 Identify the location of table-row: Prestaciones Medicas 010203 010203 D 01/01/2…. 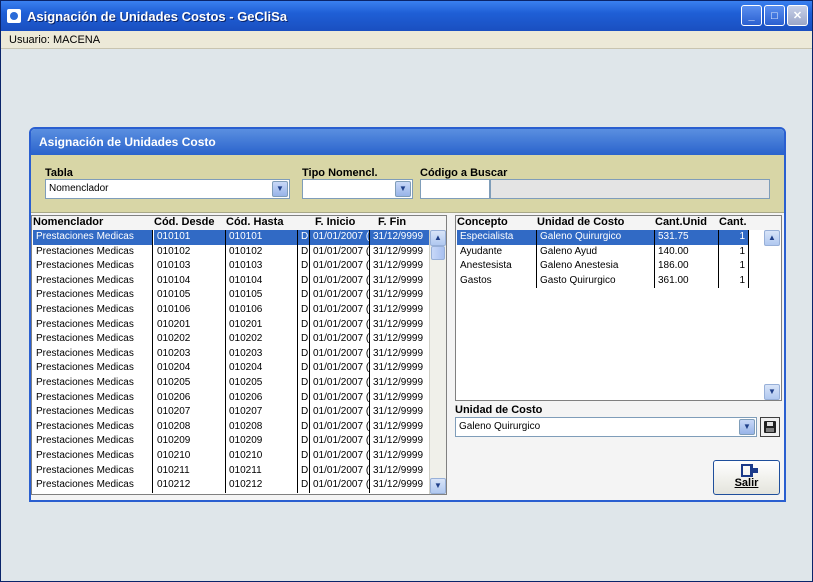
(239, 354).